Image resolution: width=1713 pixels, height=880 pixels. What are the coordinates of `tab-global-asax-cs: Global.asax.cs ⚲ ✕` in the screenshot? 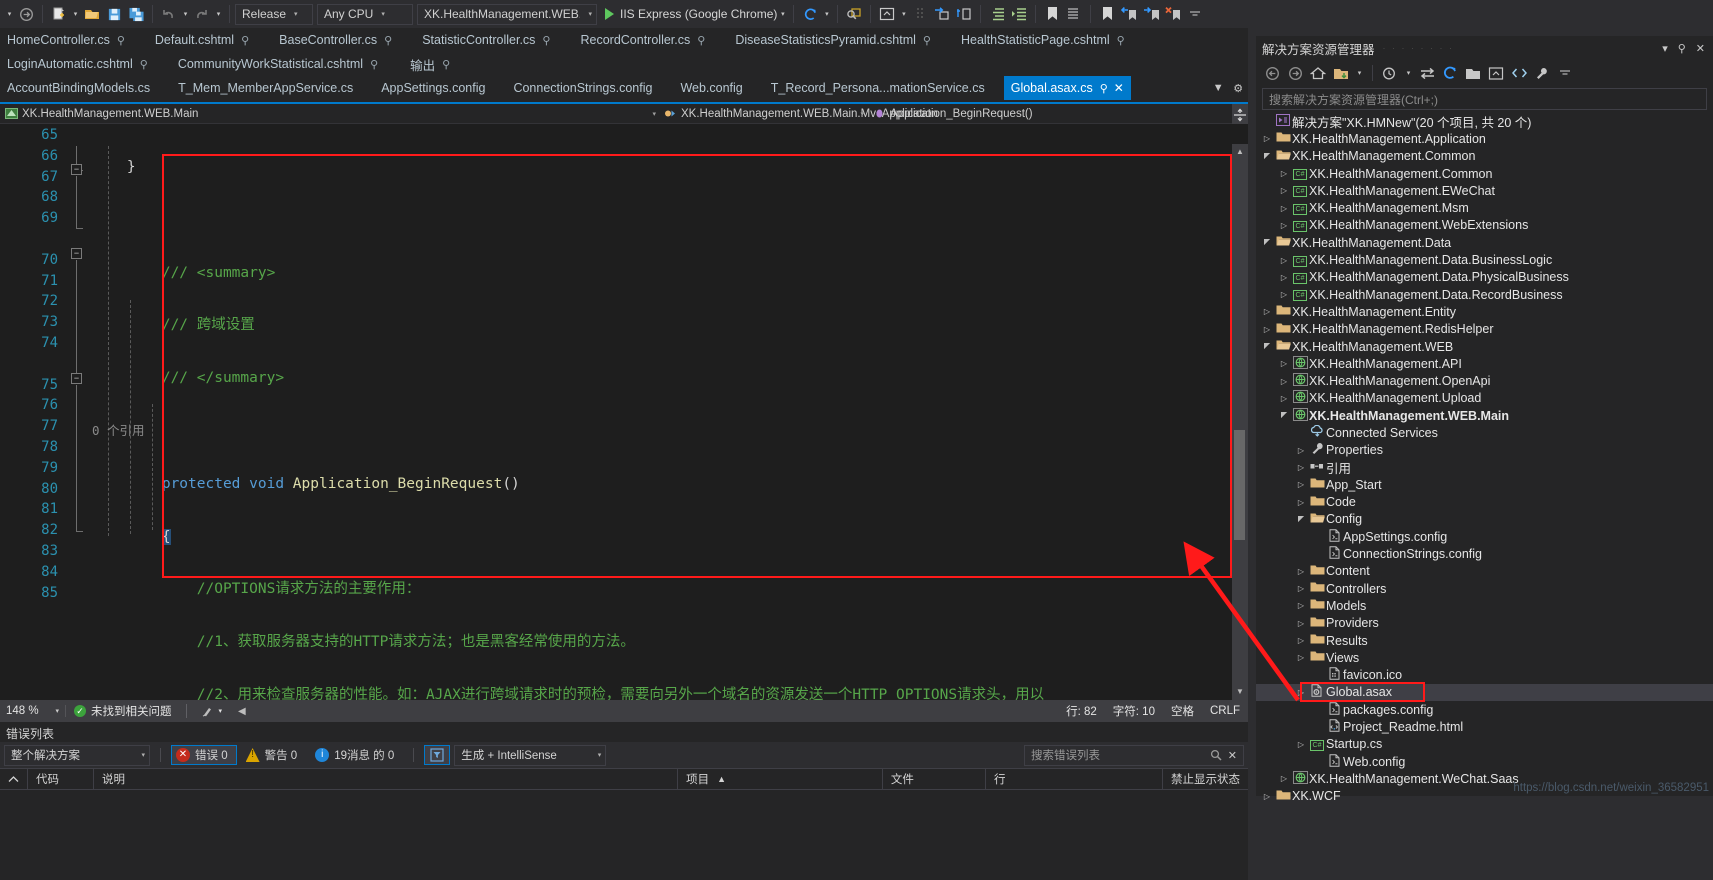 It's located at (1067, 88).